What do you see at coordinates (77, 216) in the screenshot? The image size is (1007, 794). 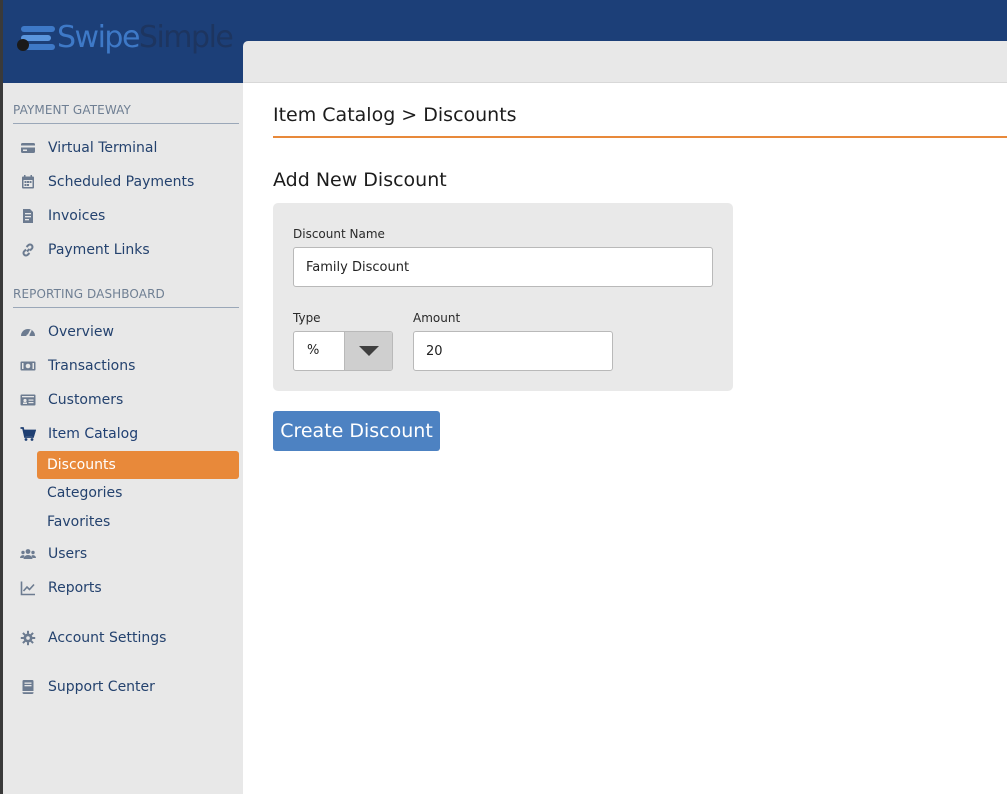 I see `sidebar-item-label: Invoices` at bounding box center [77, 216].